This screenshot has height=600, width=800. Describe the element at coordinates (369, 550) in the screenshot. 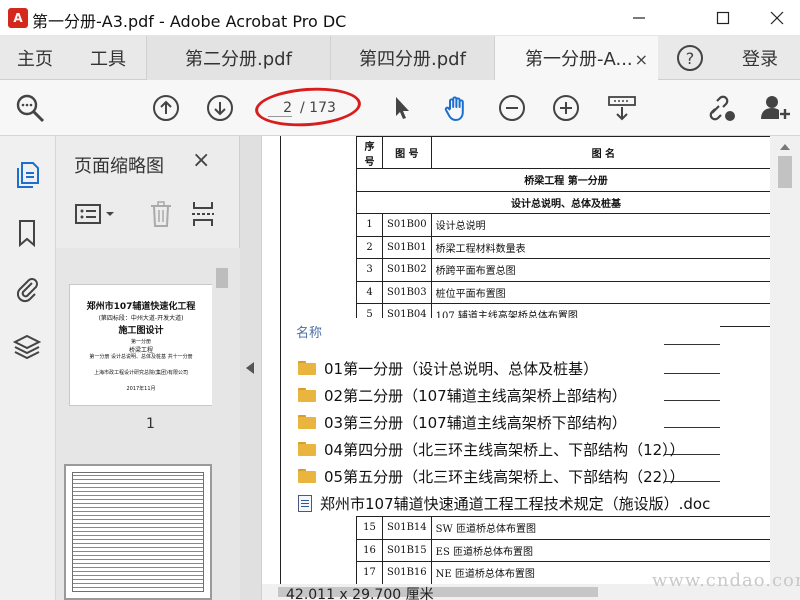

I see `row-no: 16` at that location.